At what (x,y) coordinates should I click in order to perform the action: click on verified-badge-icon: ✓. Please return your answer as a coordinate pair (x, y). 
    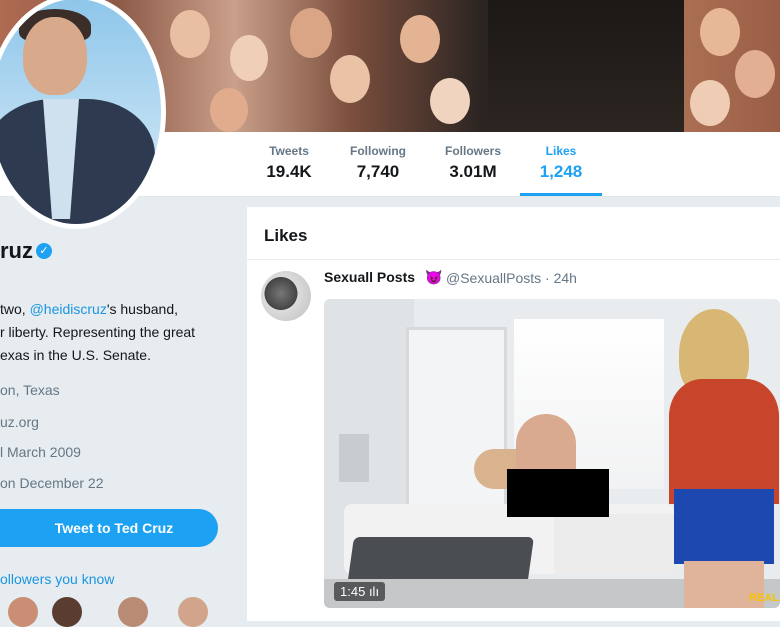
    Looking at the image, I should click on (44, 251).